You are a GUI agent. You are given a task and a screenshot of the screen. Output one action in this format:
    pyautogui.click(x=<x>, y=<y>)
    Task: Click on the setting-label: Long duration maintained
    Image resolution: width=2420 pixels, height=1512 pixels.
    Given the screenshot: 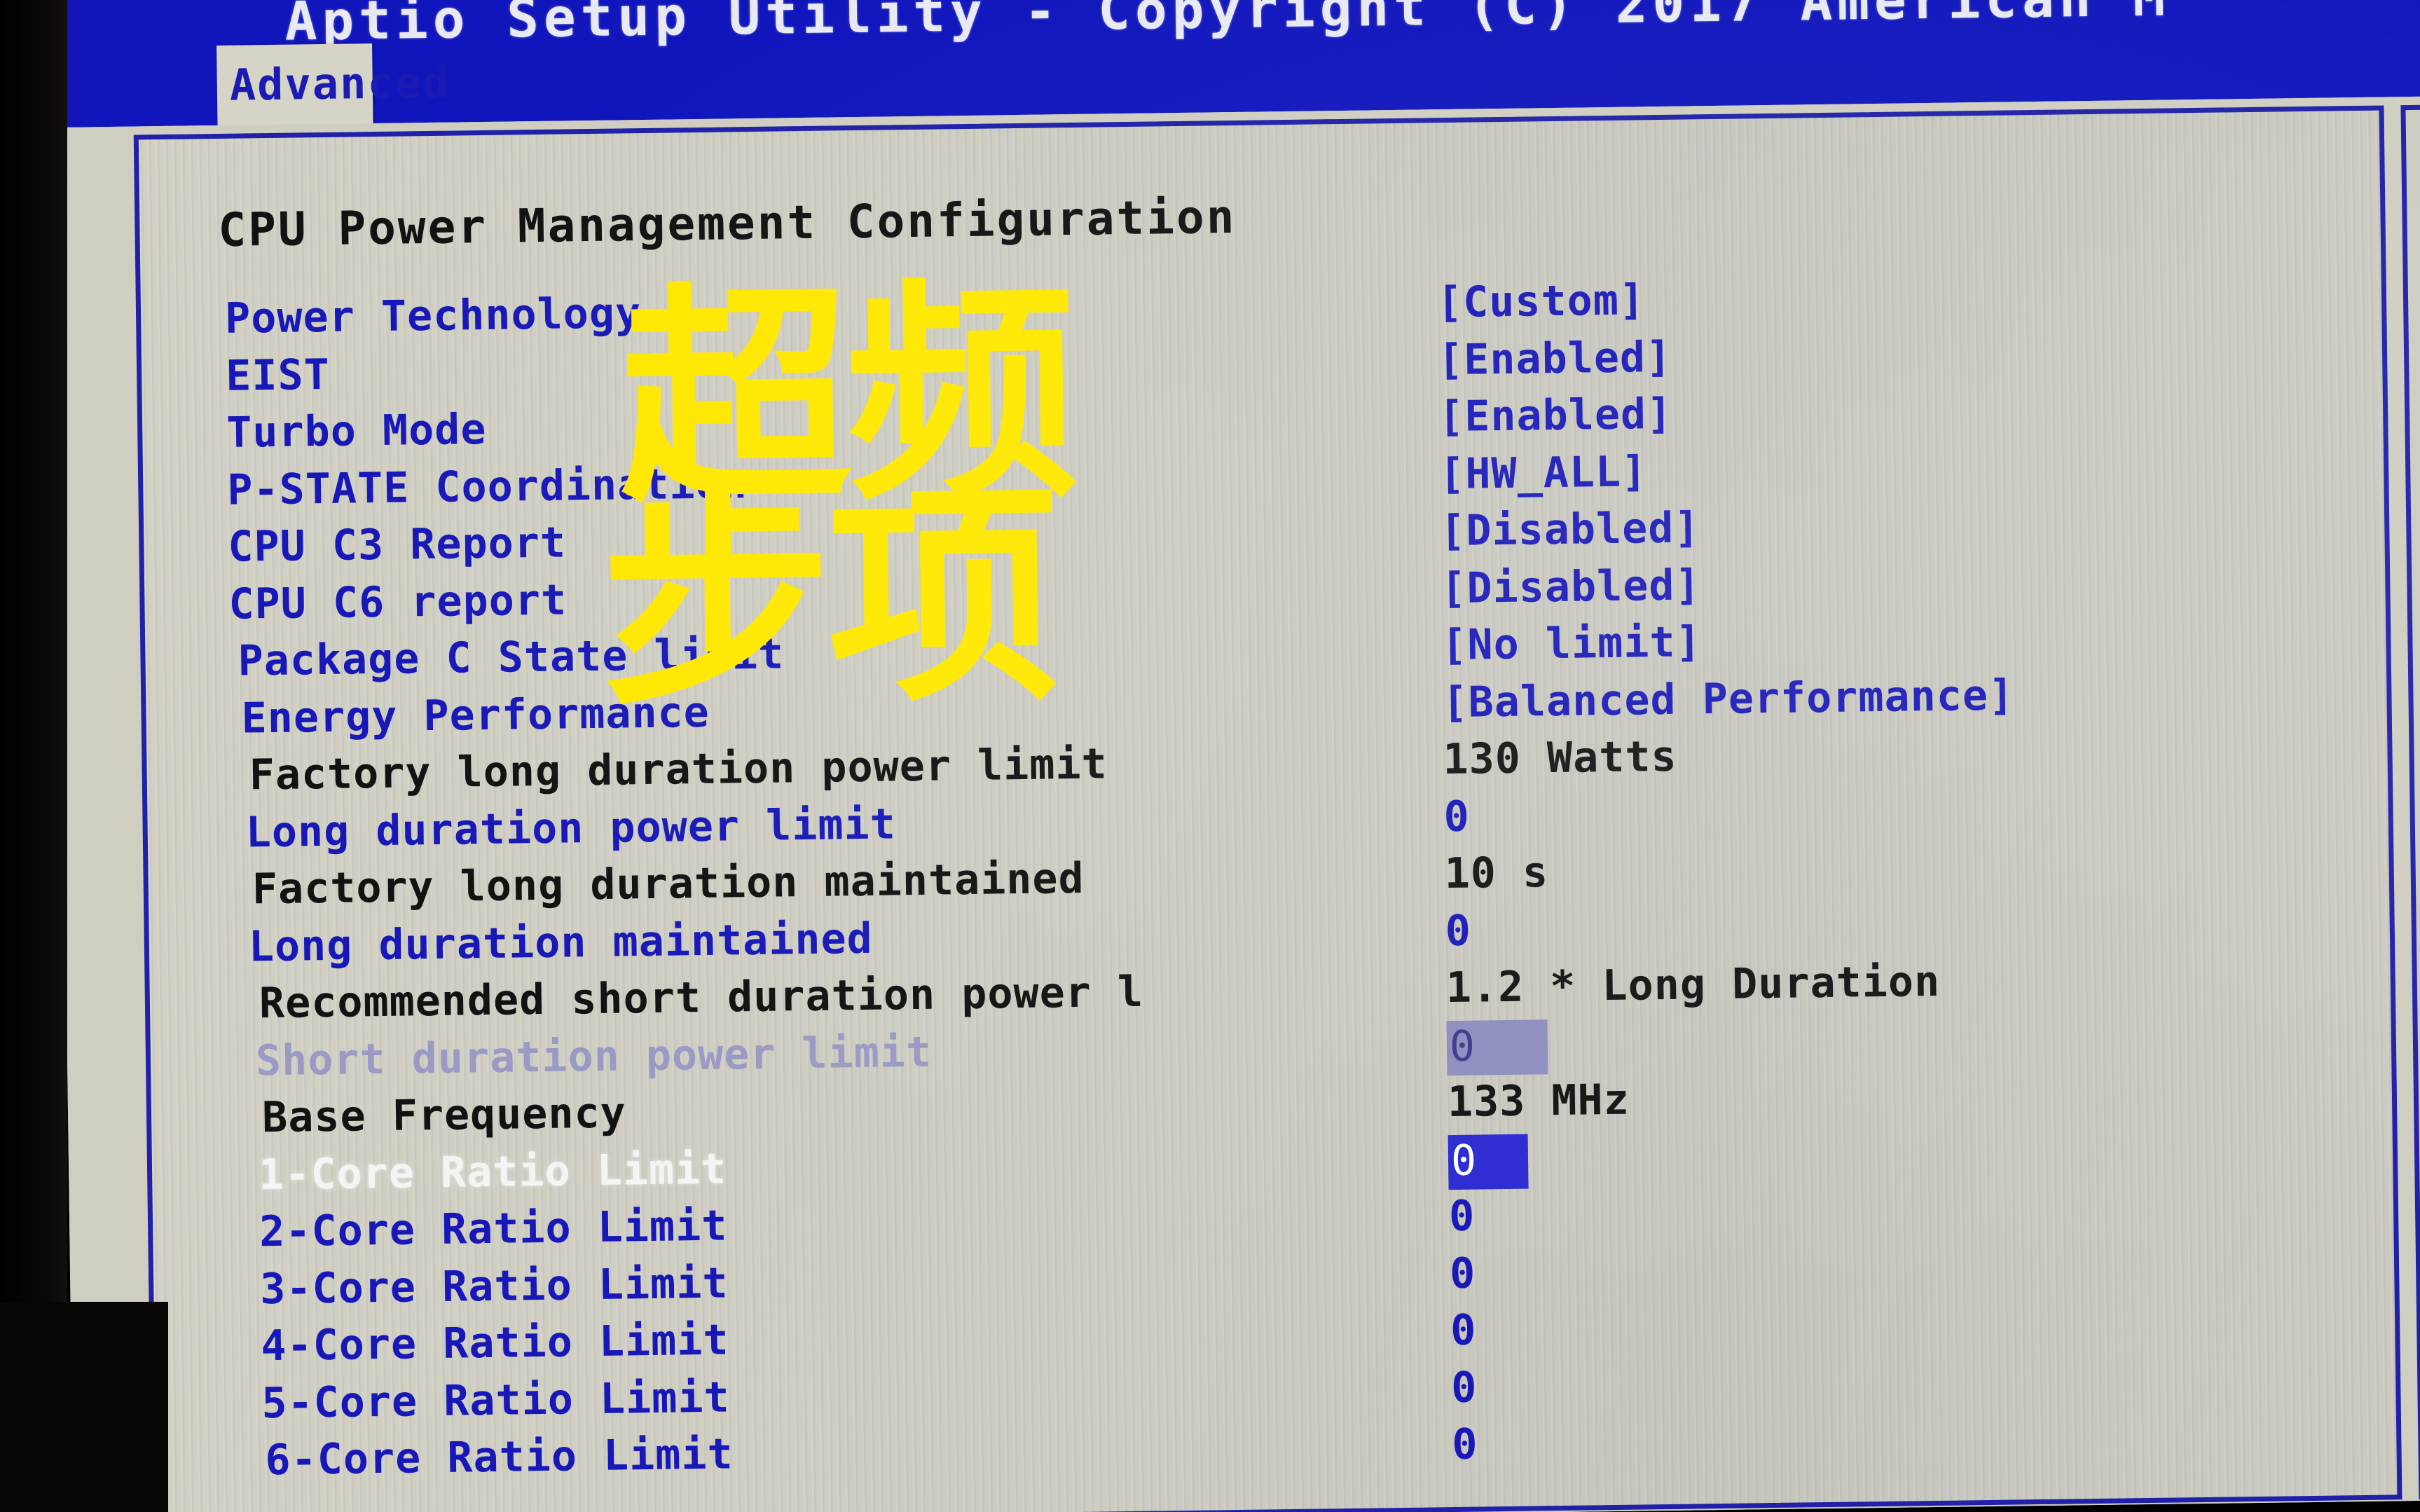 What is the action you would take?
    pyautogui.click(x=561, y=942)
    